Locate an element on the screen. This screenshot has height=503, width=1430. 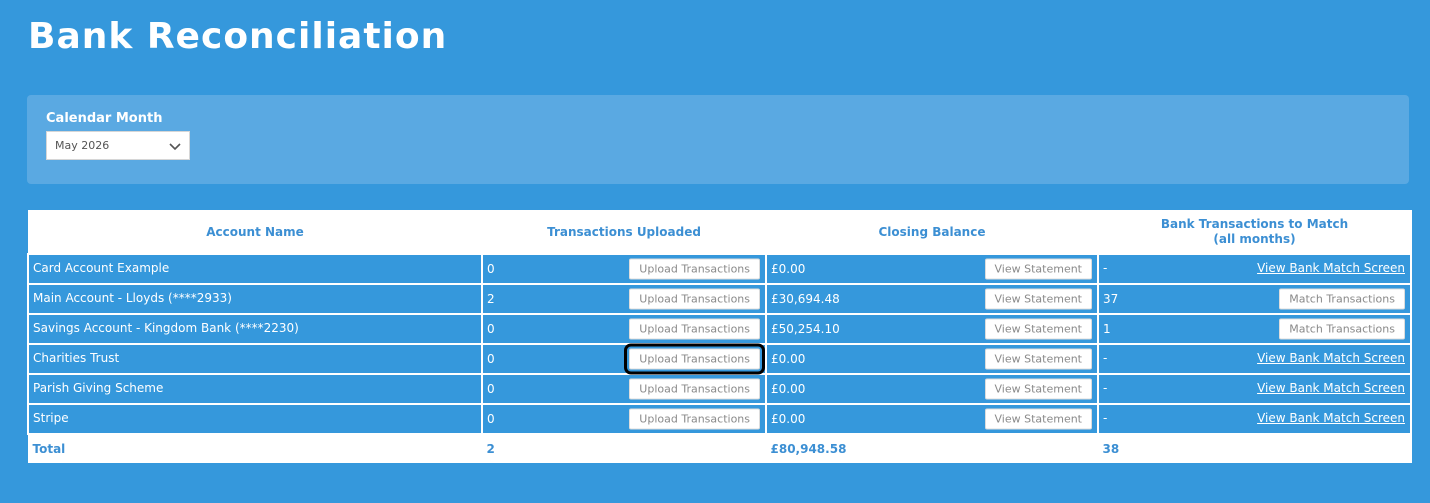
calendar-month-select: May 2026 is located at coordinates (118, 145).